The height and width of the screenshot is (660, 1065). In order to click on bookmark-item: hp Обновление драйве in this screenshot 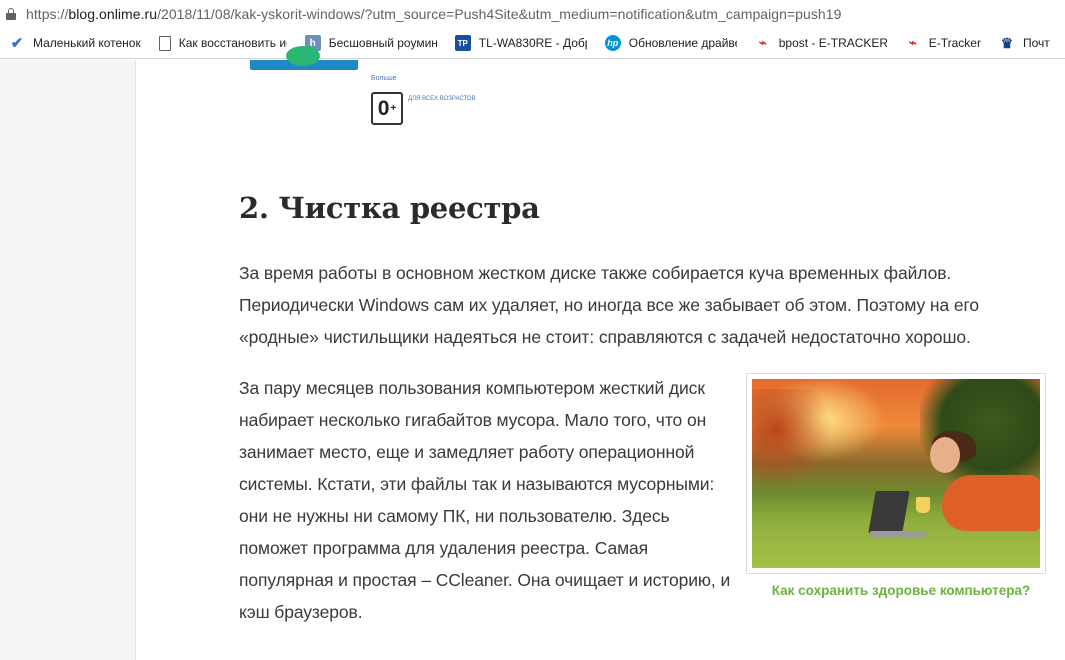, I will do `click(671, 43)`.